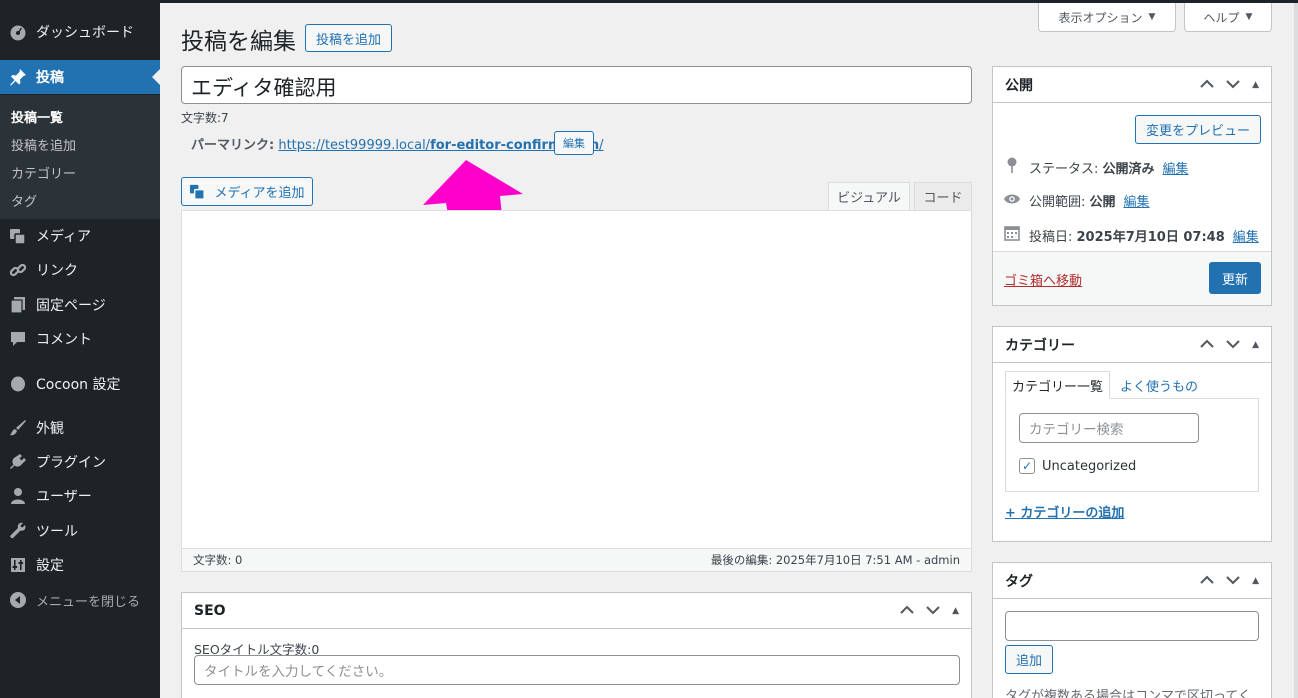 The width and height of the screenshot is (1298, 698). Describe the element at coordinates (1019, 85) in the screenshot. I see `publish-postbox-title: 公開` at that location.